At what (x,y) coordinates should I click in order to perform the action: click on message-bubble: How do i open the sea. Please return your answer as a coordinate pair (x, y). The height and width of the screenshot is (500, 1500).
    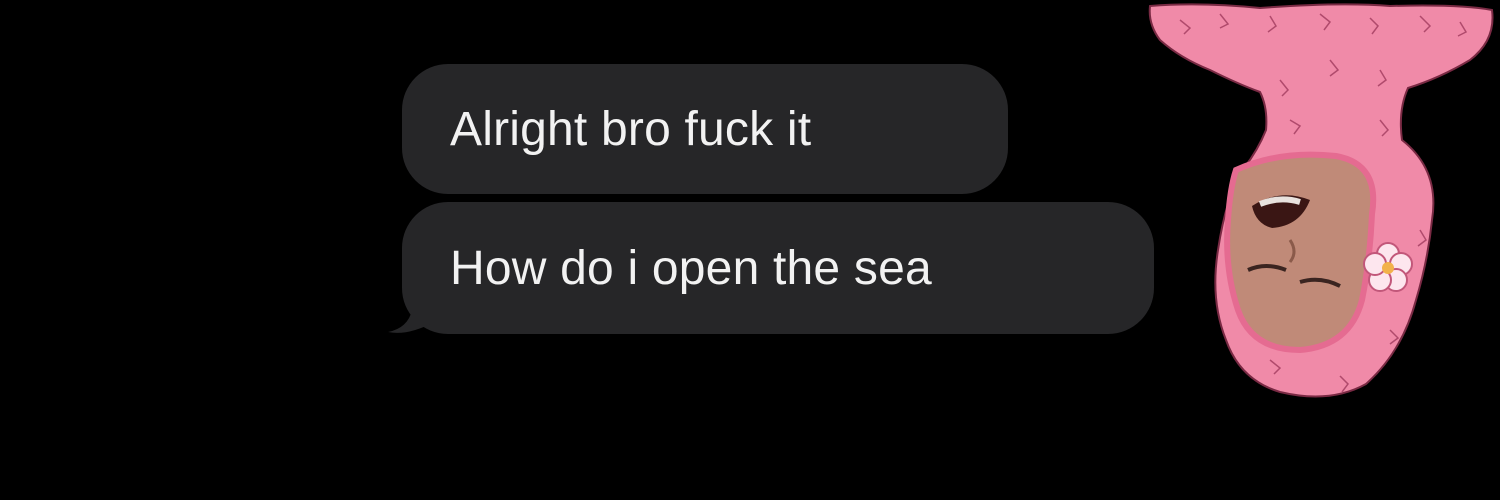
    Looking at the image, I should click on (778, 268).